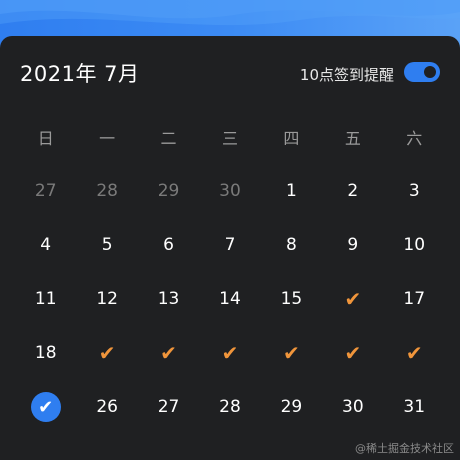 The height and width of the screenshot is (460, 460). I want to click on week-row: 4 5 6 7 8 9 10, so click(230, 245).